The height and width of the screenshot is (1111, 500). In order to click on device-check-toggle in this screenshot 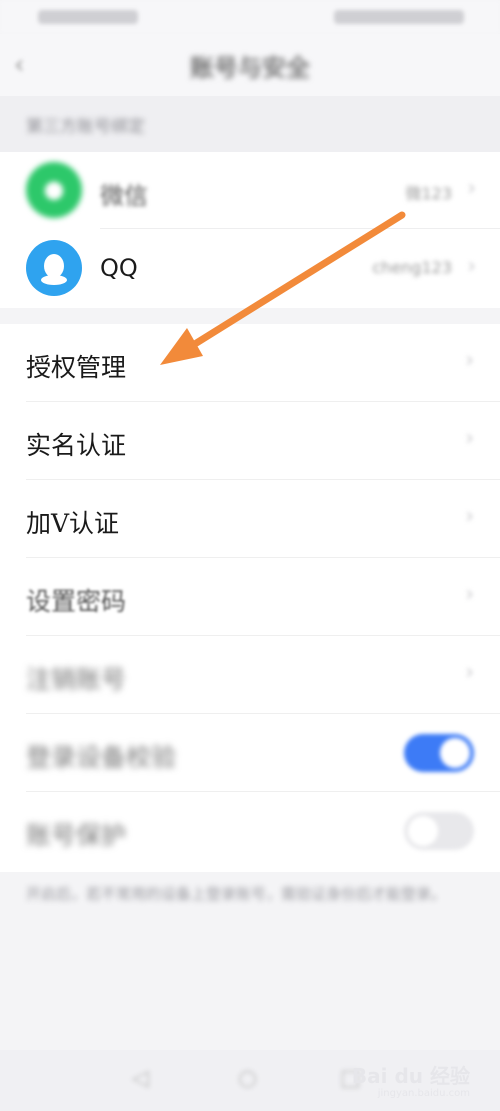, I will do `click(439, 753)`.